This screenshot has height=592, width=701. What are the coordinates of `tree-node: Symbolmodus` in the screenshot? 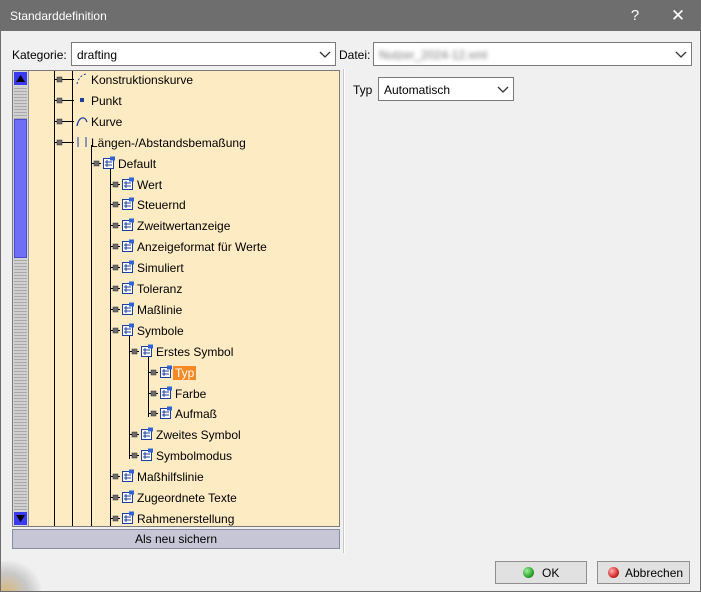 It's located at (176, 456).